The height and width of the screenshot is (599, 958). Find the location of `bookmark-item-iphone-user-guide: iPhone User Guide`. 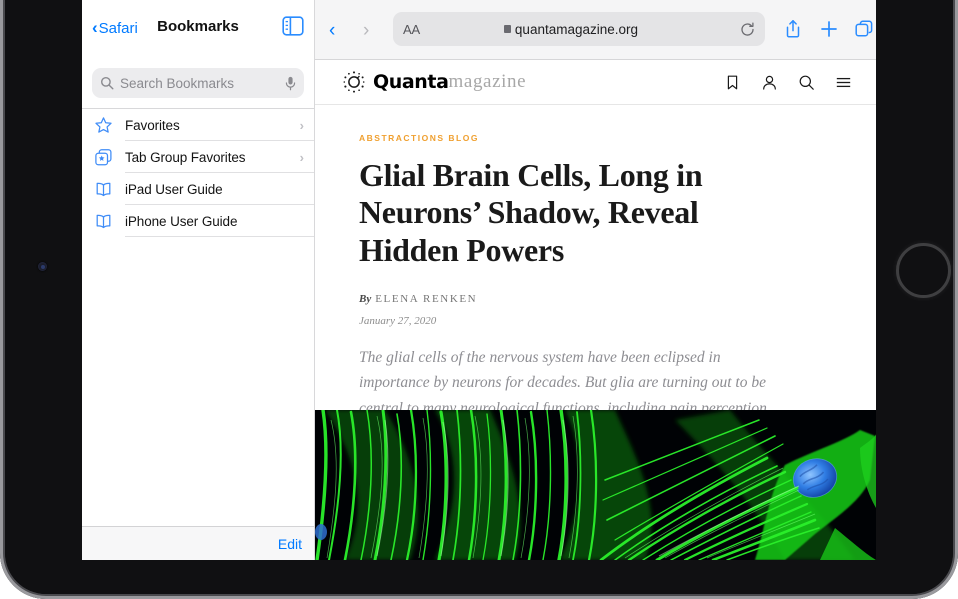

bookmark-item-iphone-user-guide: iPhone User Guide is located at coordinates (198, 221).